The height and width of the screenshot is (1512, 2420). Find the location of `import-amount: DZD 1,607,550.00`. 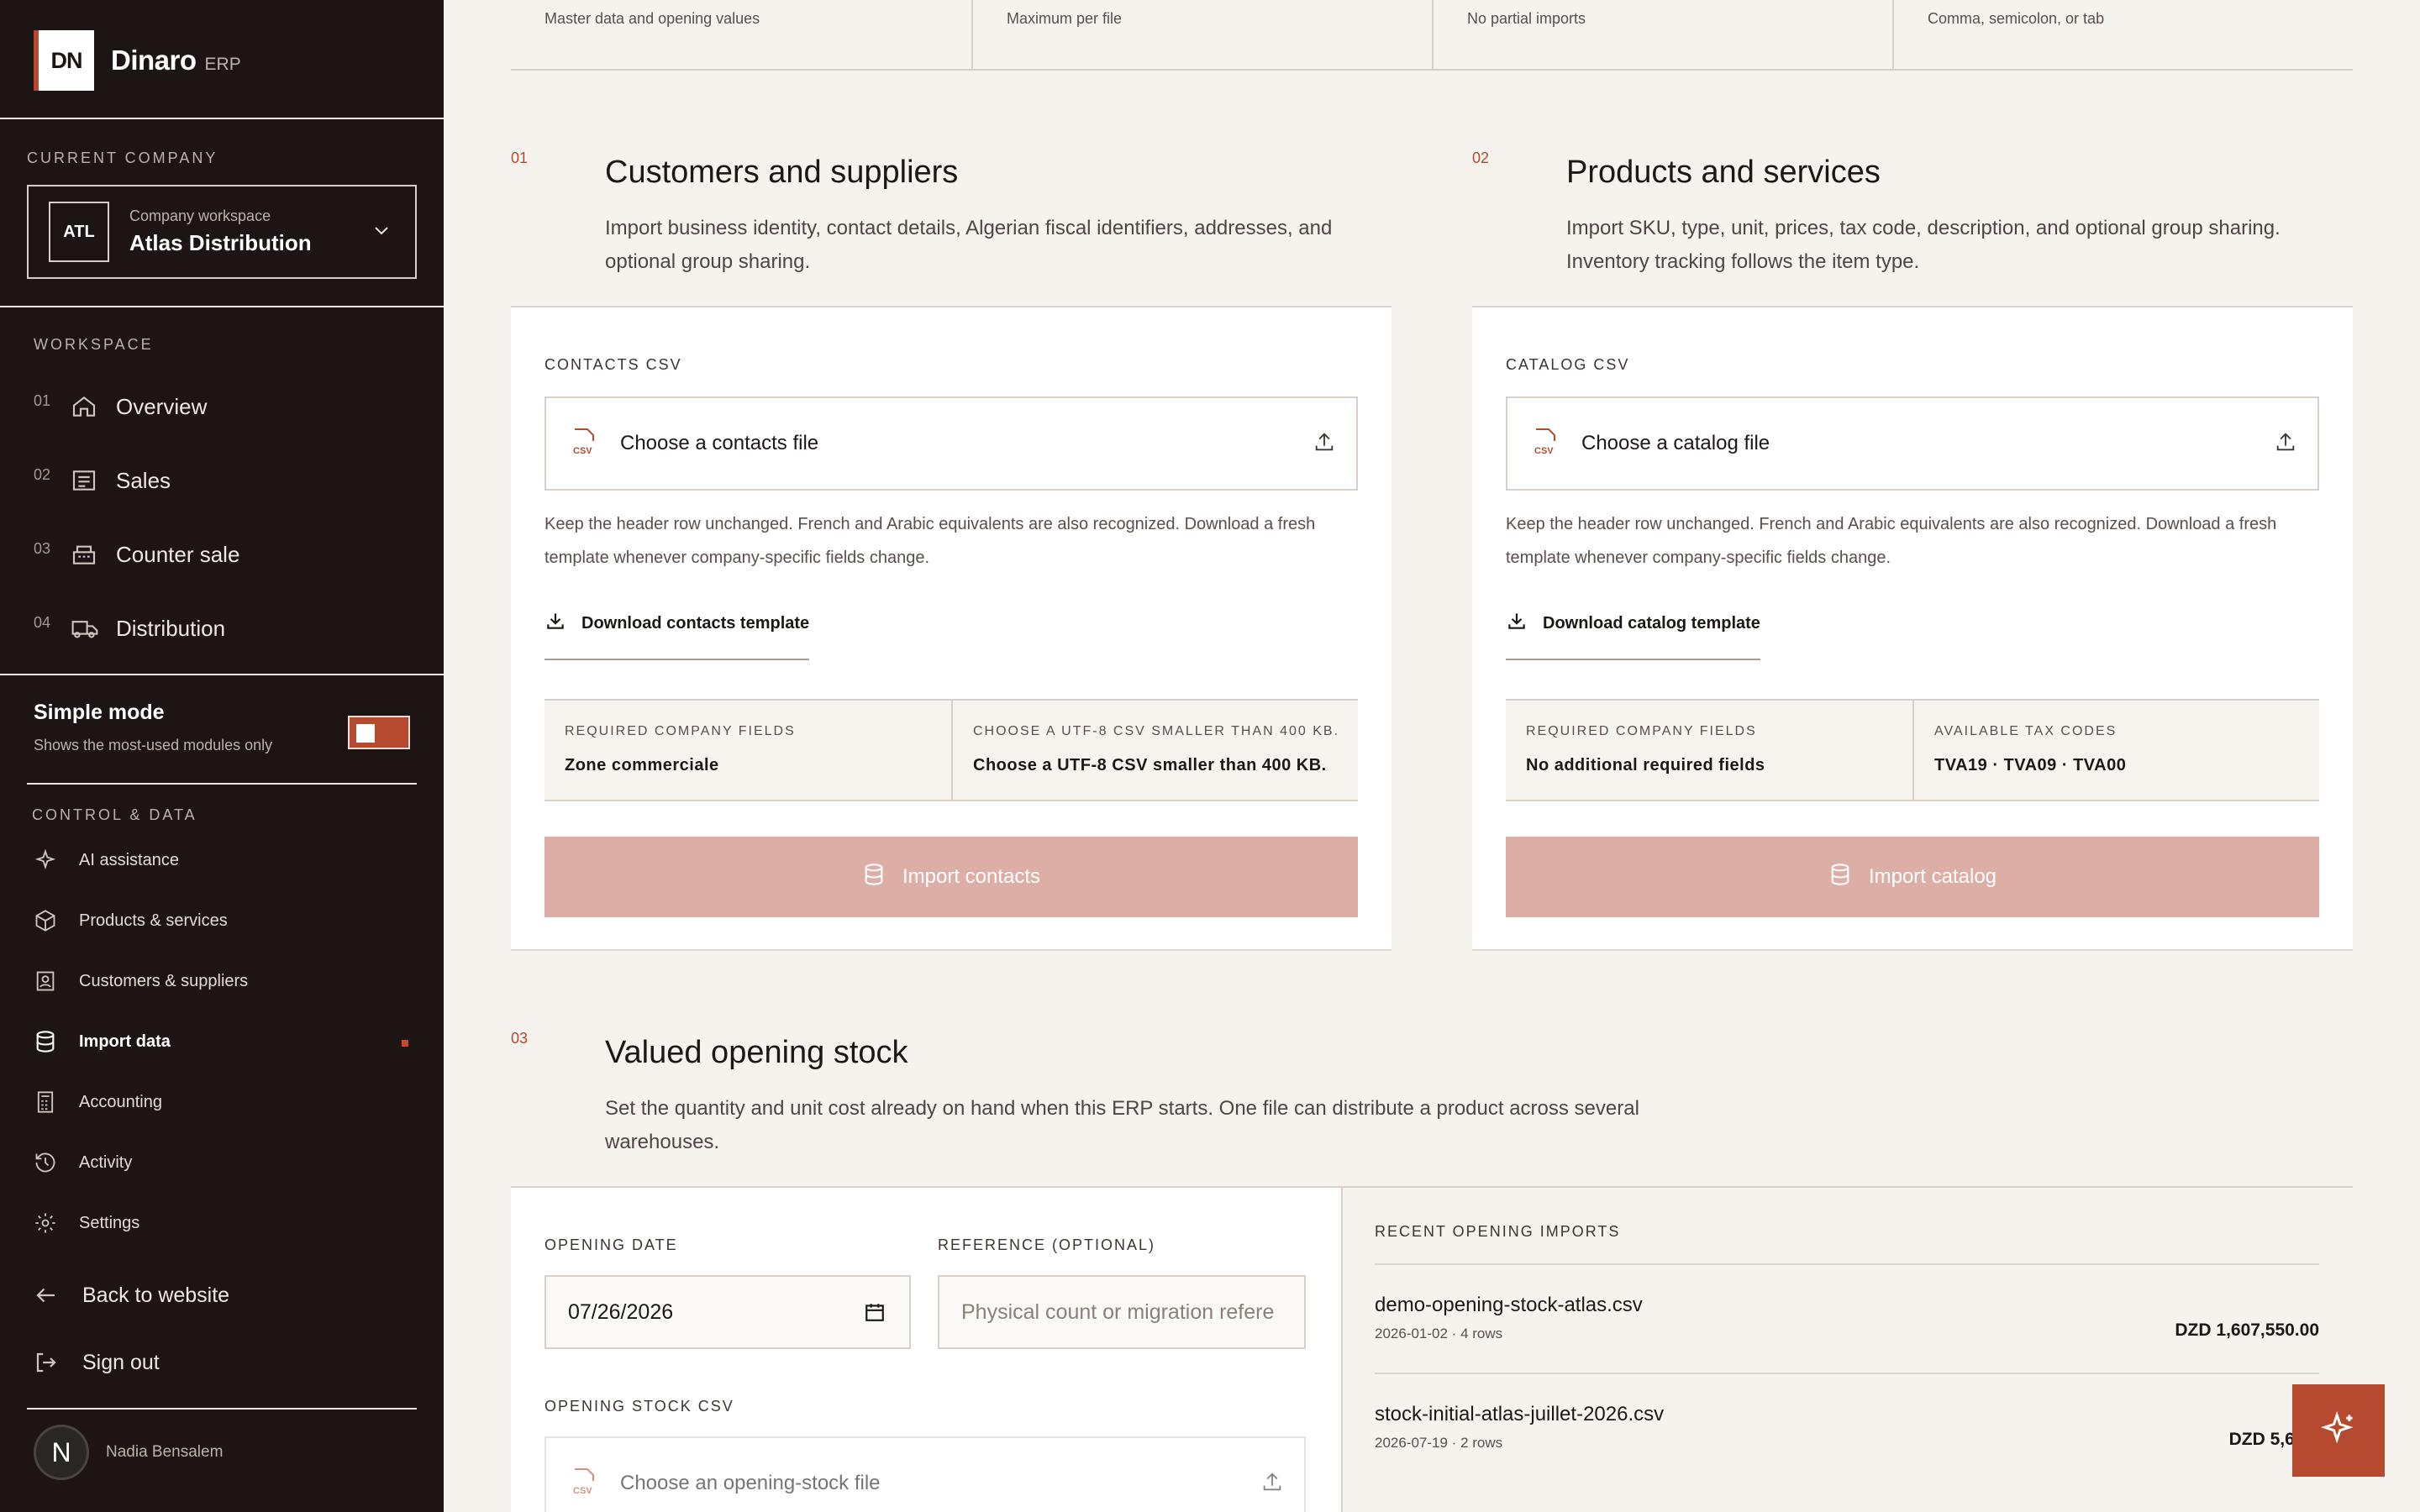

import-amount: DZD 1,607,550.00 is located at coordinates (2247, 1330).